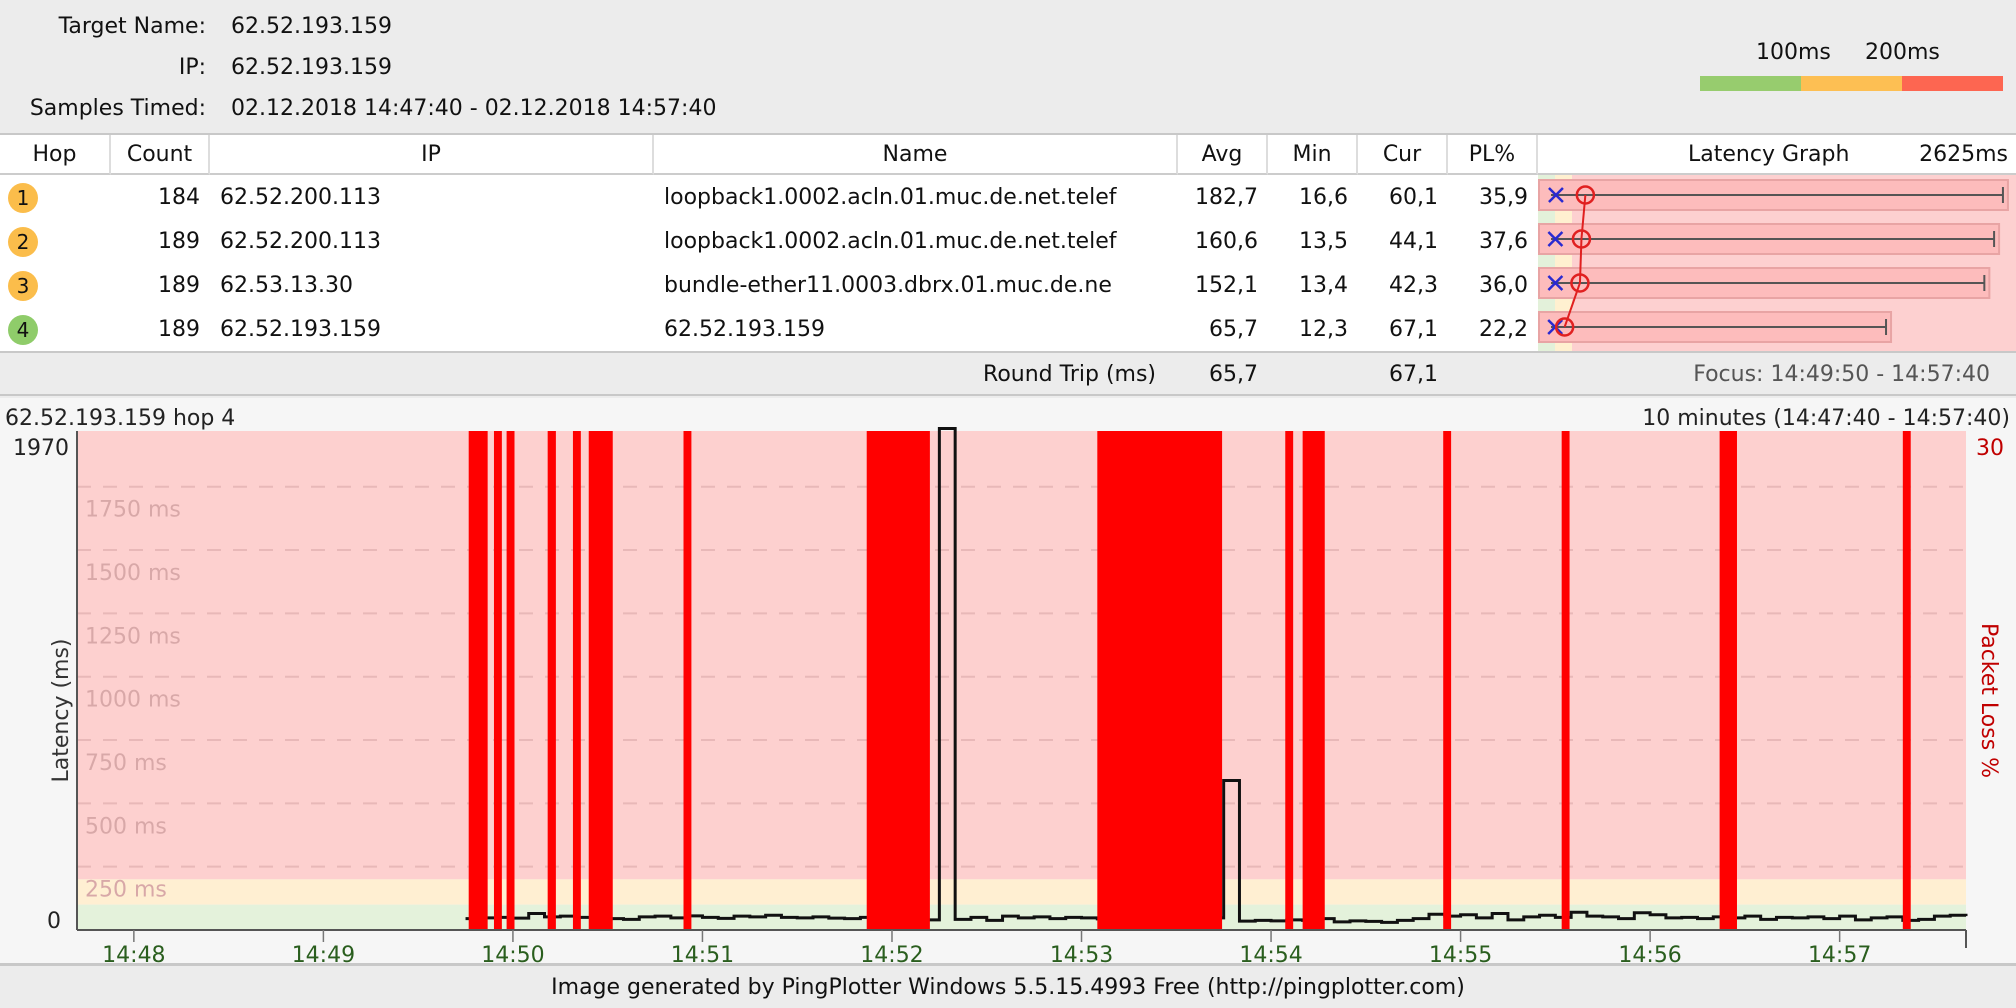  What do you see at coordinates (1413, 197) in the screenshot?
I see `cell-cur: 60,1` at bounding box center [1413, 197].